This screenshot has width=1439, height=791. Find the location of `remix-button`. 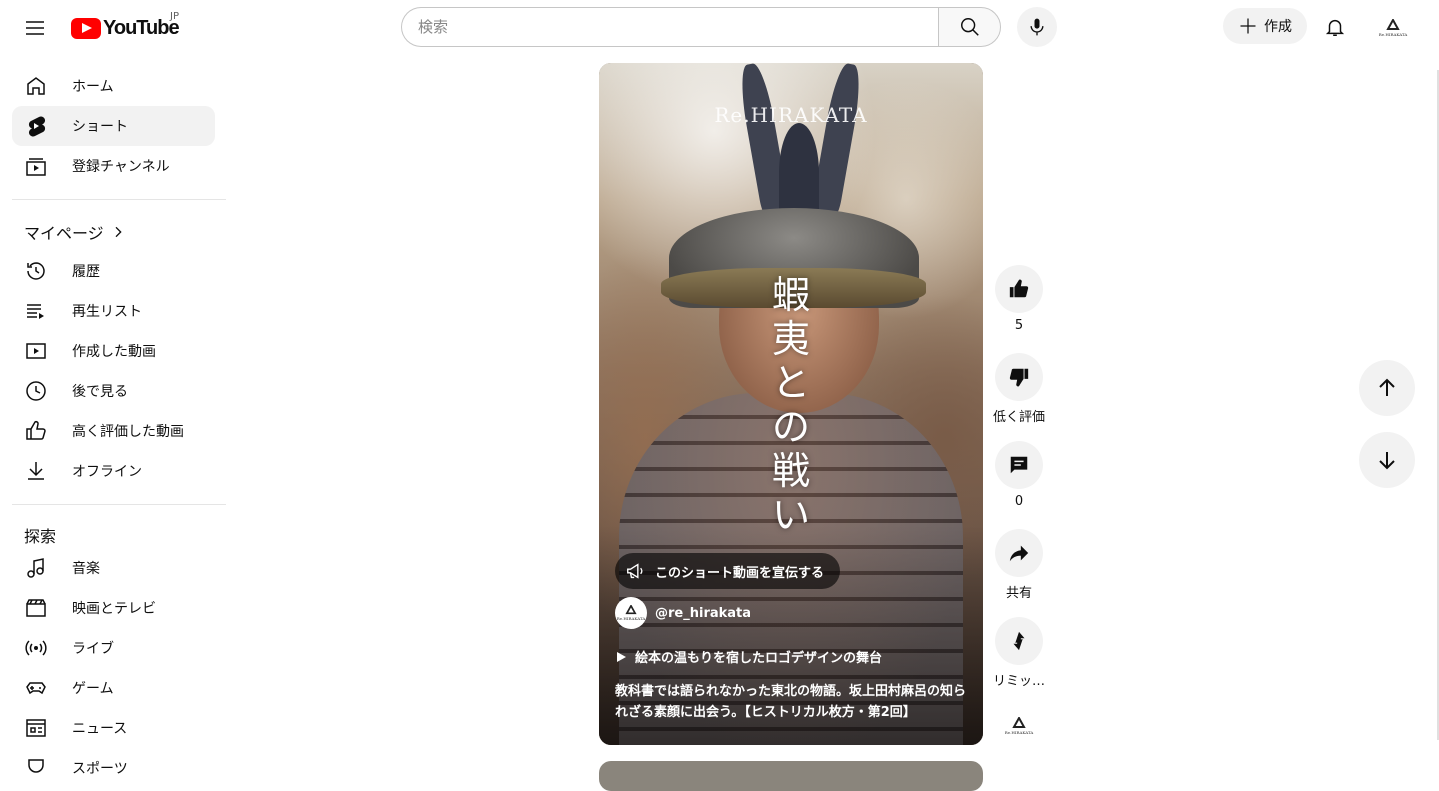

remix-button is located at coordinates (1019, 641).